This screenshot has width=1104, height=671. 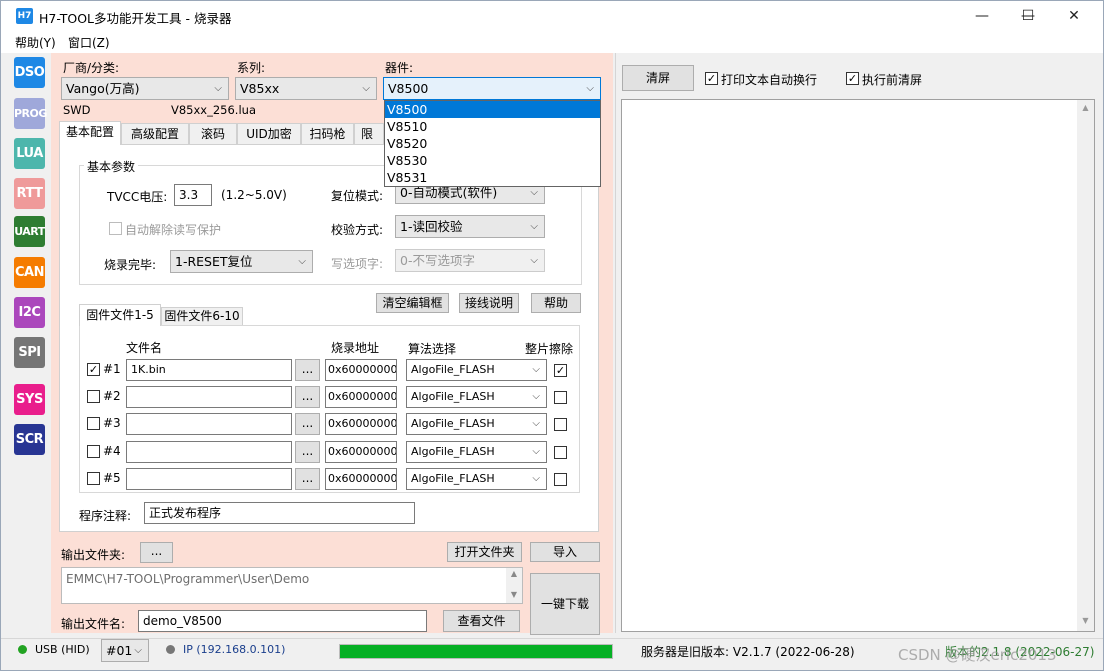 I want to click on import-button: 导入, so click(x=565, y=552).